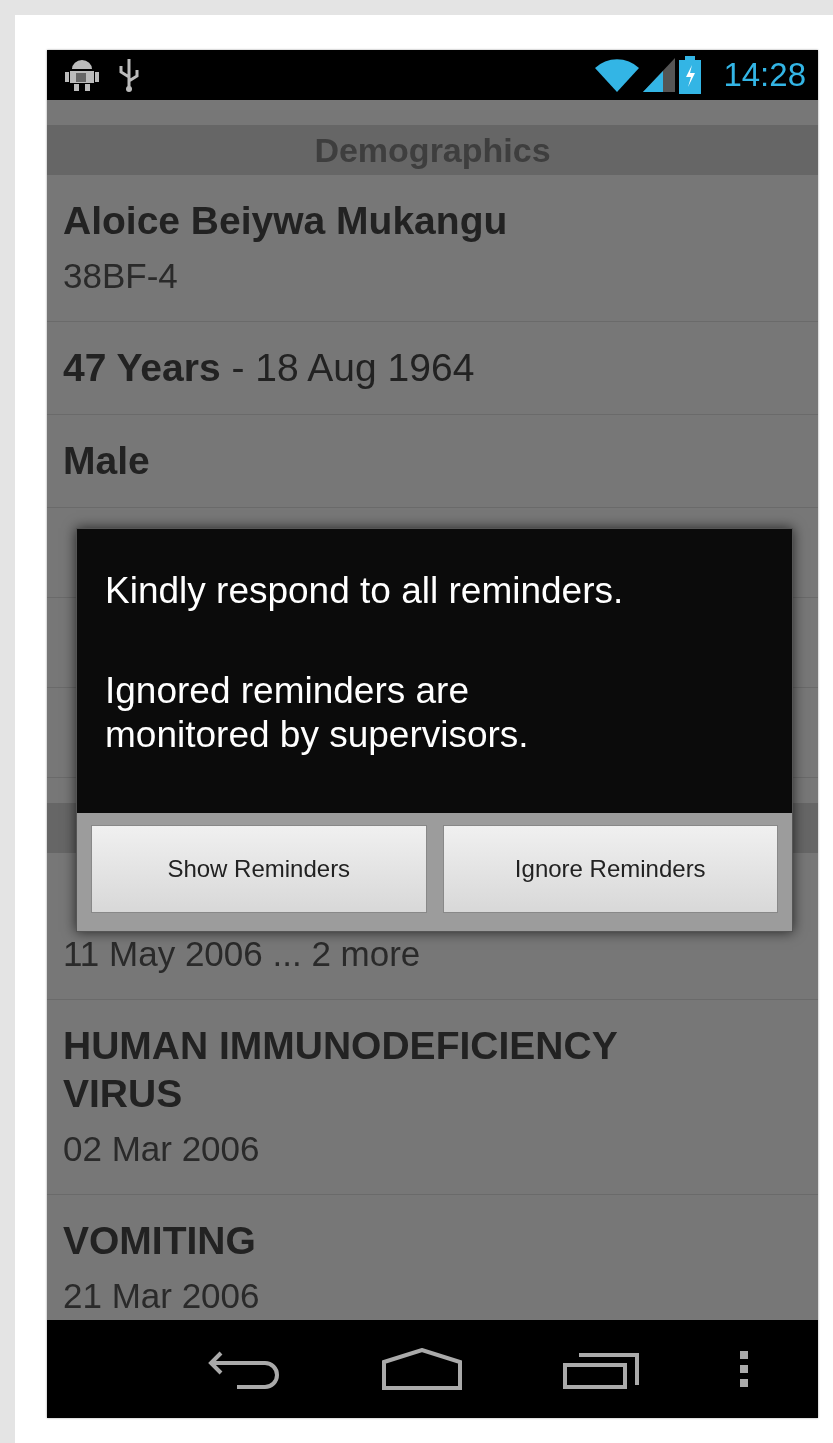 Image resolution: width=833 pixels, height=1443 pixels. What do you see at coordinates (161, 1296) in the screenshot?
I see `row-subtitle: 21 Mar 2006` at bounding box center [161, 1296].